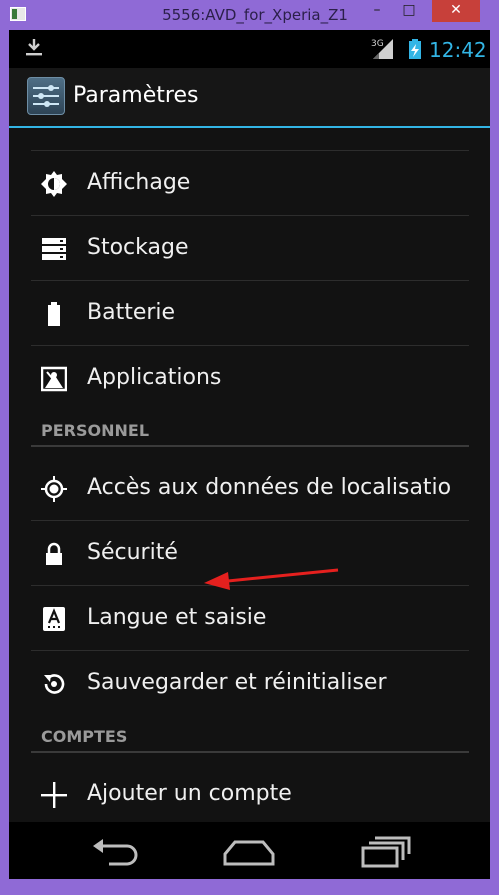 The height and width of the screenshot is (895, 499). I want to click on settings-item-label: Stockage, so click(138, 247).